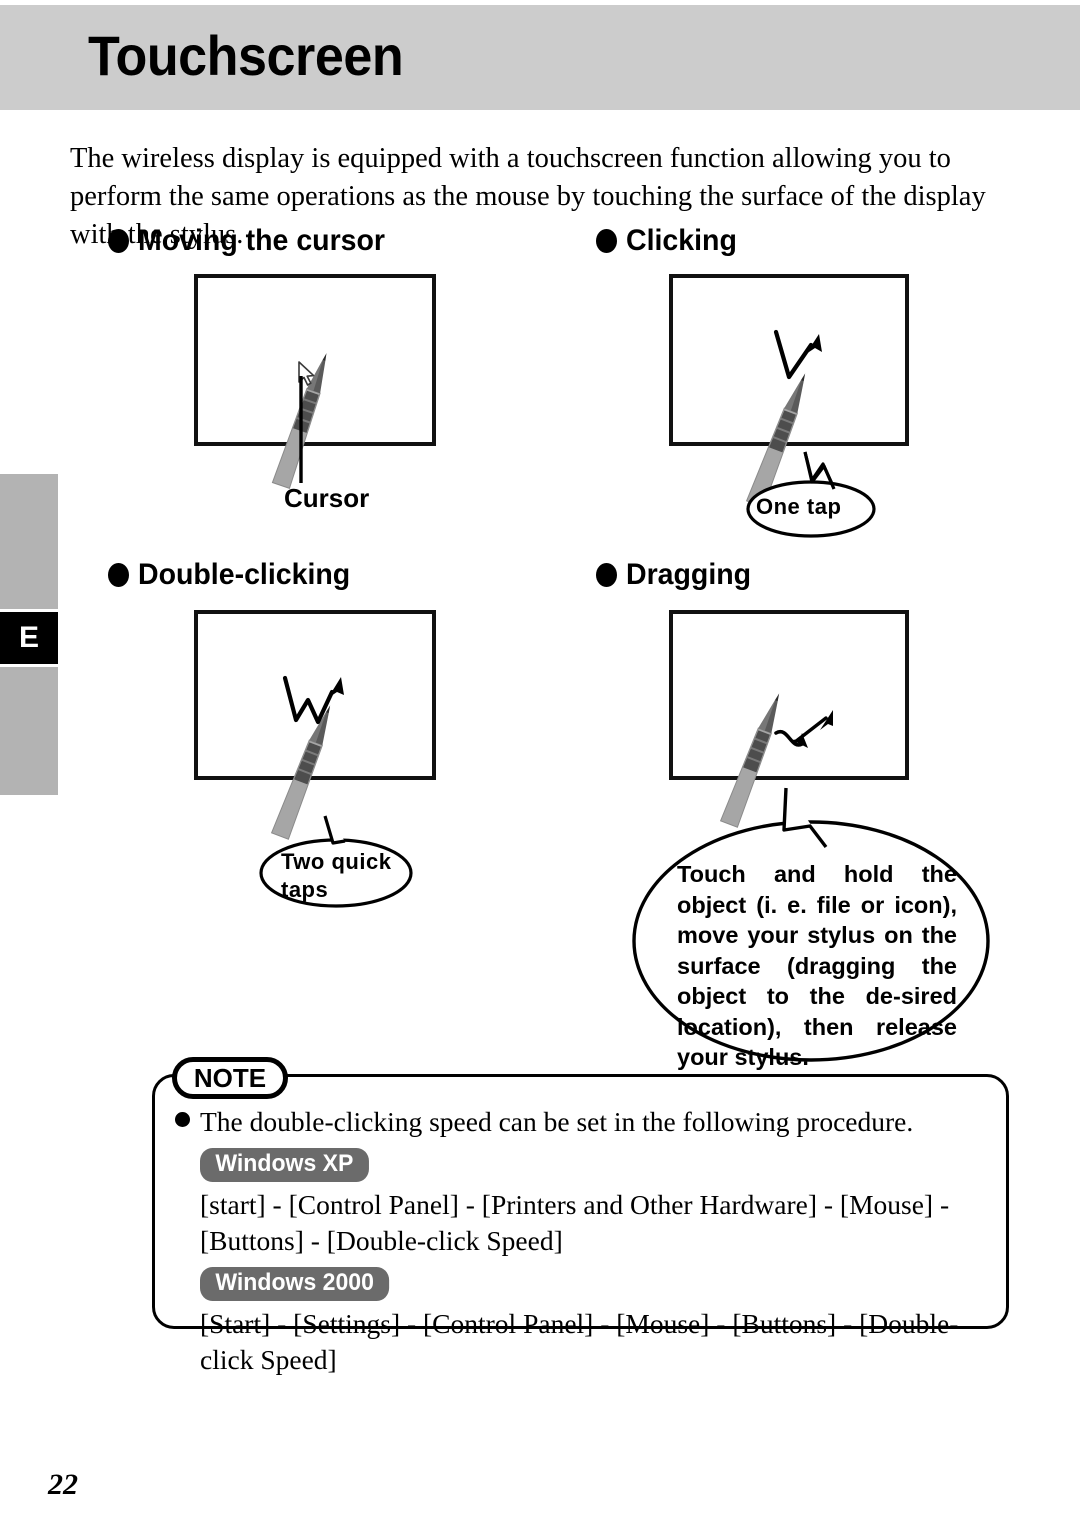 The height and width of the screenshot is (1532, 1080). Describe the element at coordinates (793, 354) in the screenshot. I see `one-tap-stroke` at that location.